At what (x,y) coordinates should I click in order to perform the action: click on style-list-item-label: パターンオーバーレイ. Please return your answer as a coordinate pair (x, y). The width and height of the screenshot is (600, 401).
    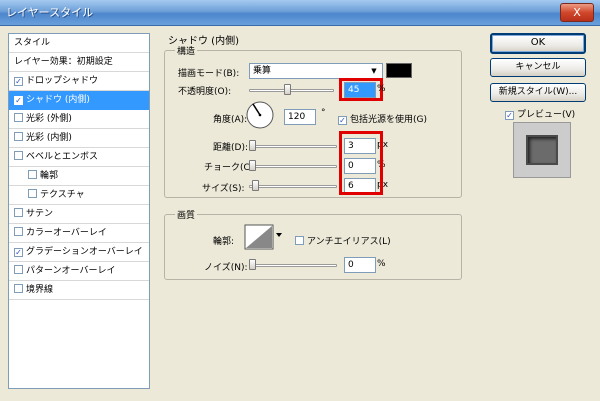
    Looking at the image, I should click on (71, 271).